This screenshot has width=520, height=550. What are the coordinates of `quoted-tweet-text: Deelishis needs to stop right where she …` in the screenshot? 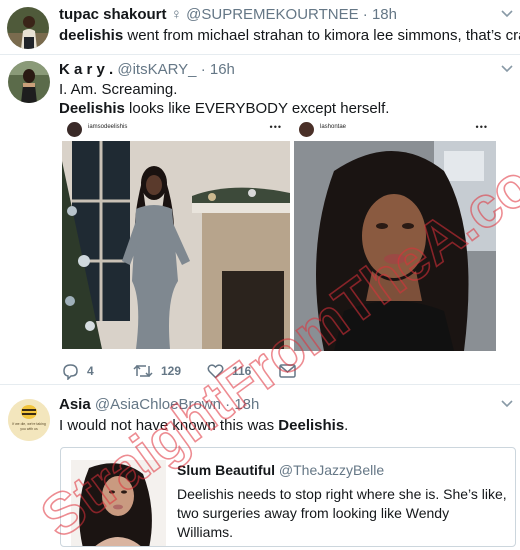 It's located at (342, 513).